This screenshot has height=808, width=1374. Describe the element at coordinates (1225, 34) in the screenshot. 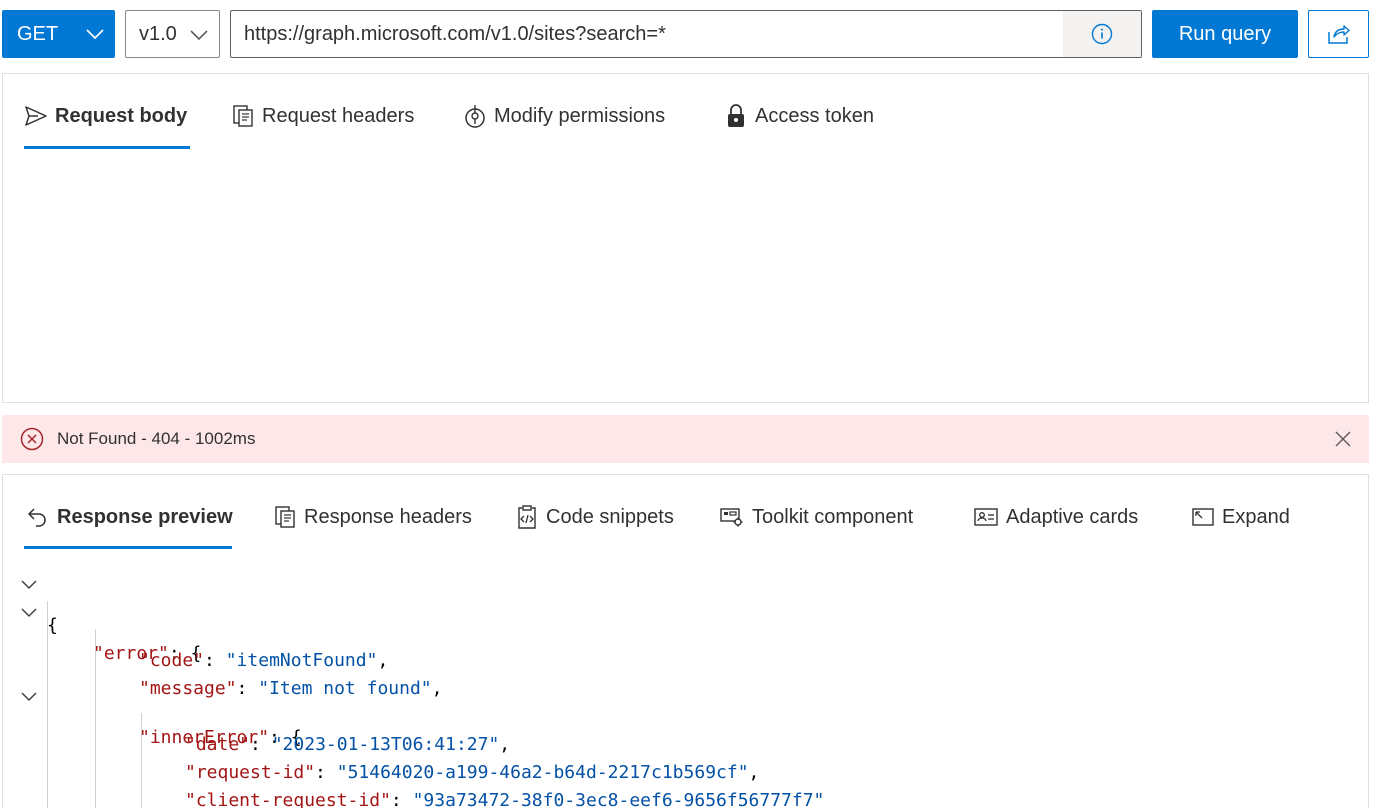

I see `run-query-button: Run query` at that location.